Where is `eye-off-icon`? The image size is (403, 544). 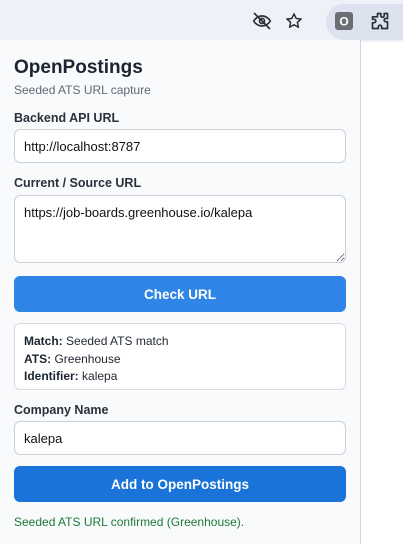 eye-off-icon is located at coordinates (262, 21).